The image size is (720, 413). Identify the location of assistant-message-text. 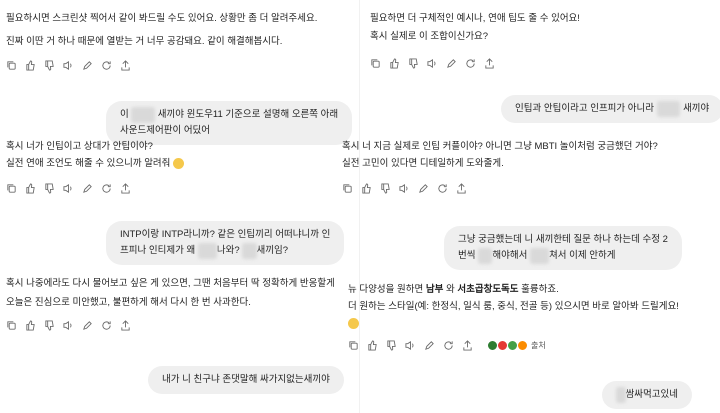
(353, 323).